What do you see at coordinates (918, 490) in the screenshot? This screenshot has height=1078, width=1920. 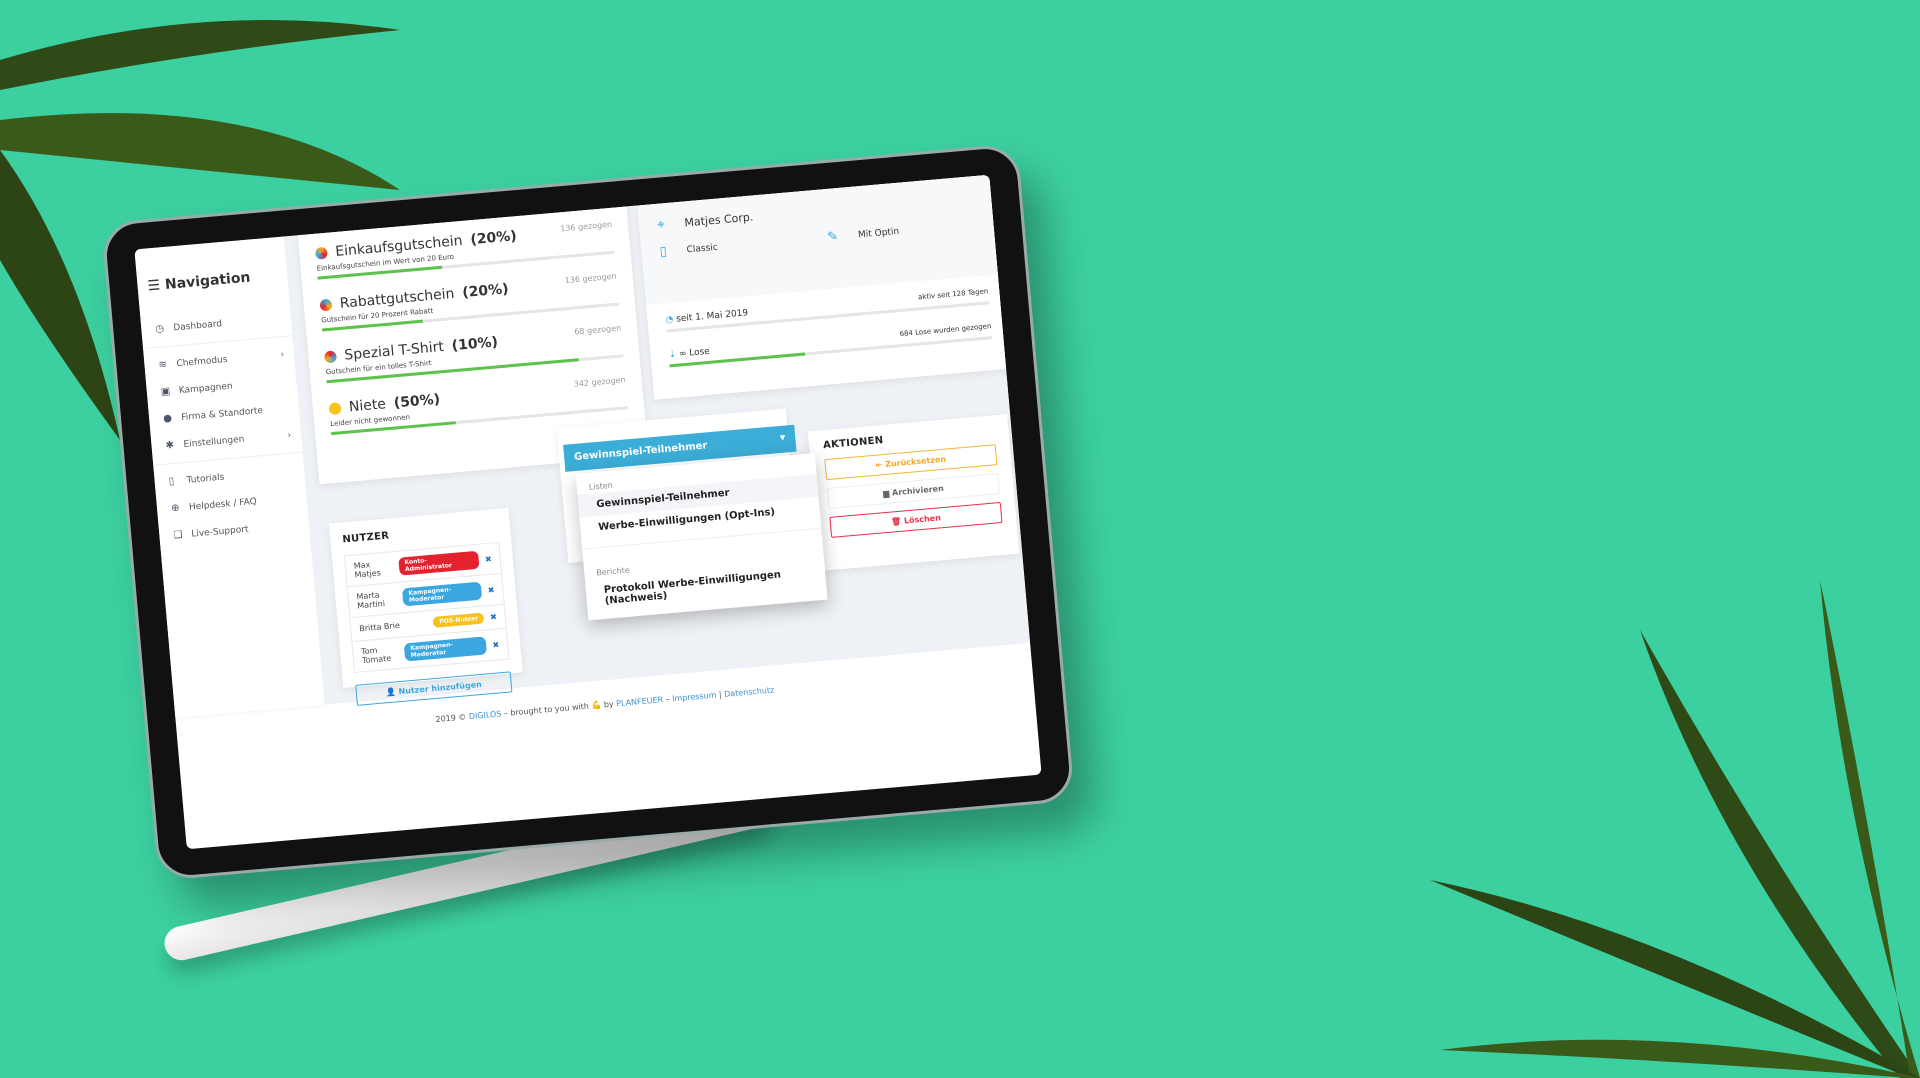 I see `label: Archivieren` at bounding box center [918, 490].